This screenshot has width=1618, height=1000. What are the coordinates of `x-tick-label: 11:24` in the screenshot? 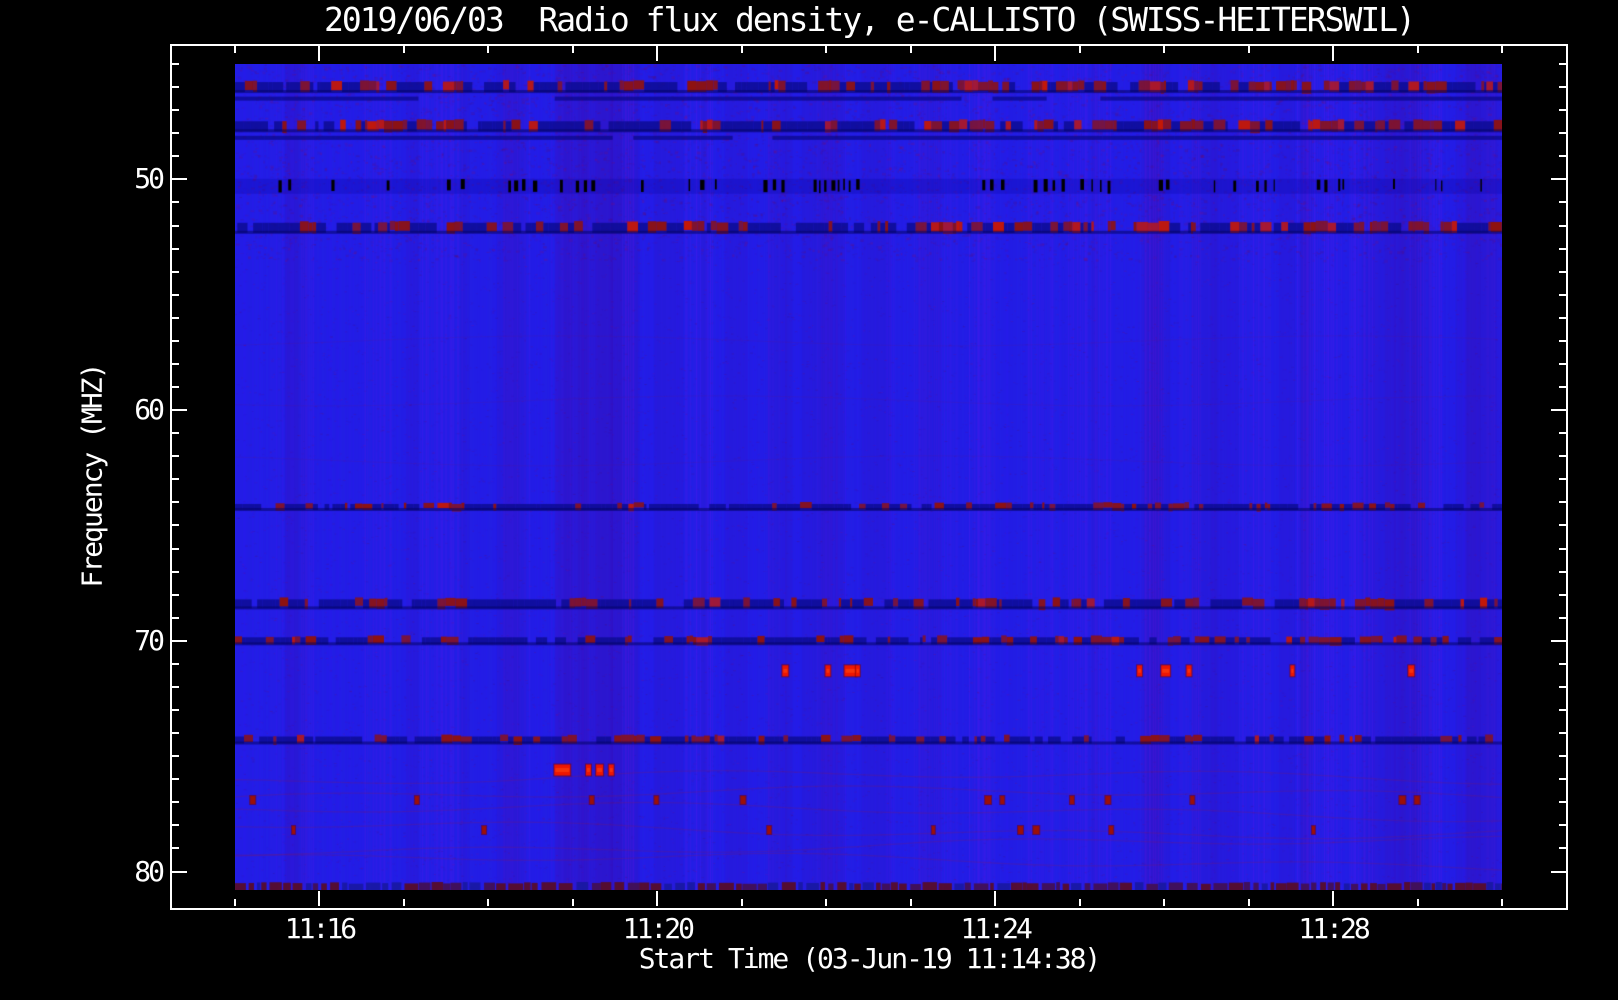 It's located at (996, 928).